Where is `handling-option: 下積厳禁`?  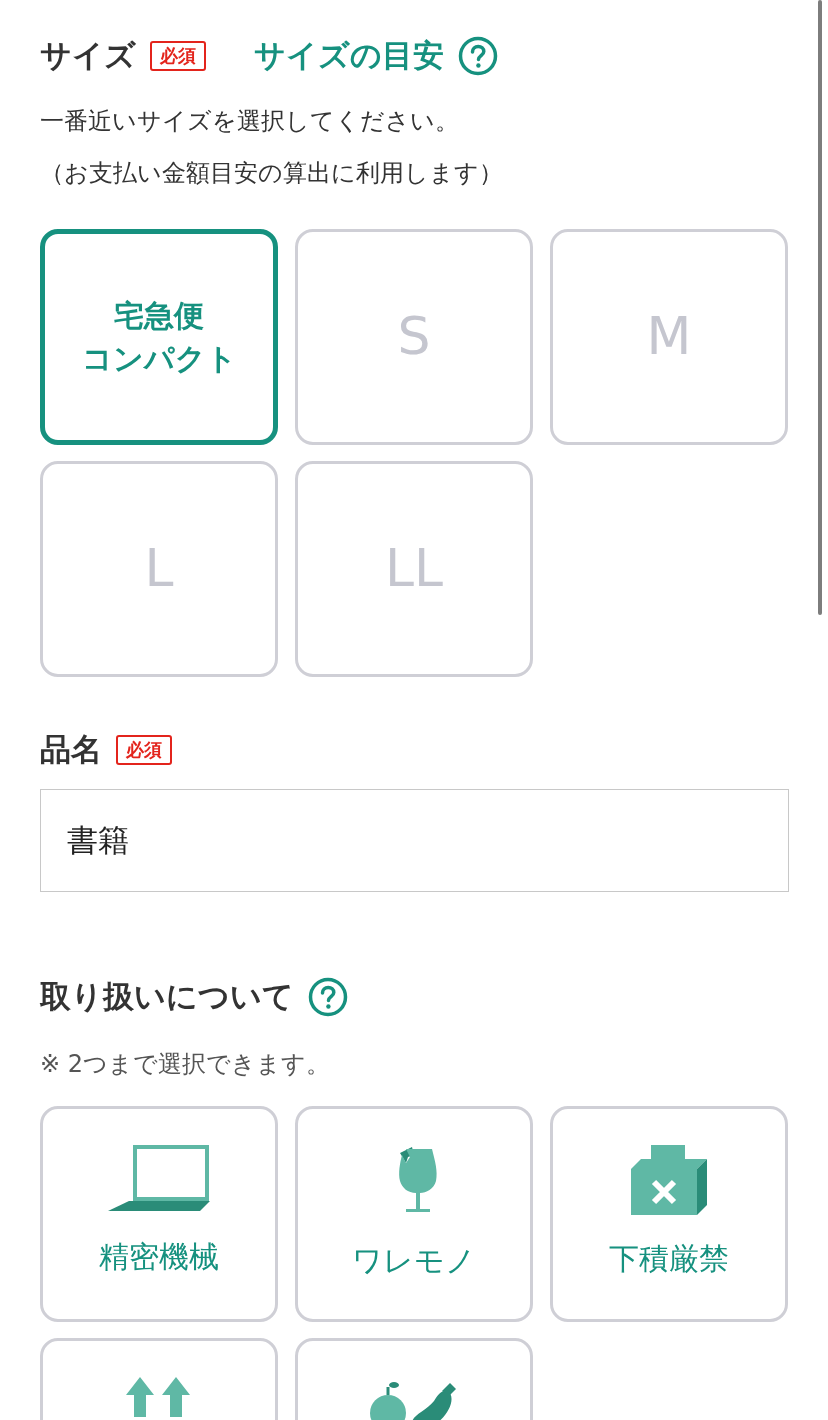
handling-option: 下積厳禁 is located at coordinates (669, 1214).